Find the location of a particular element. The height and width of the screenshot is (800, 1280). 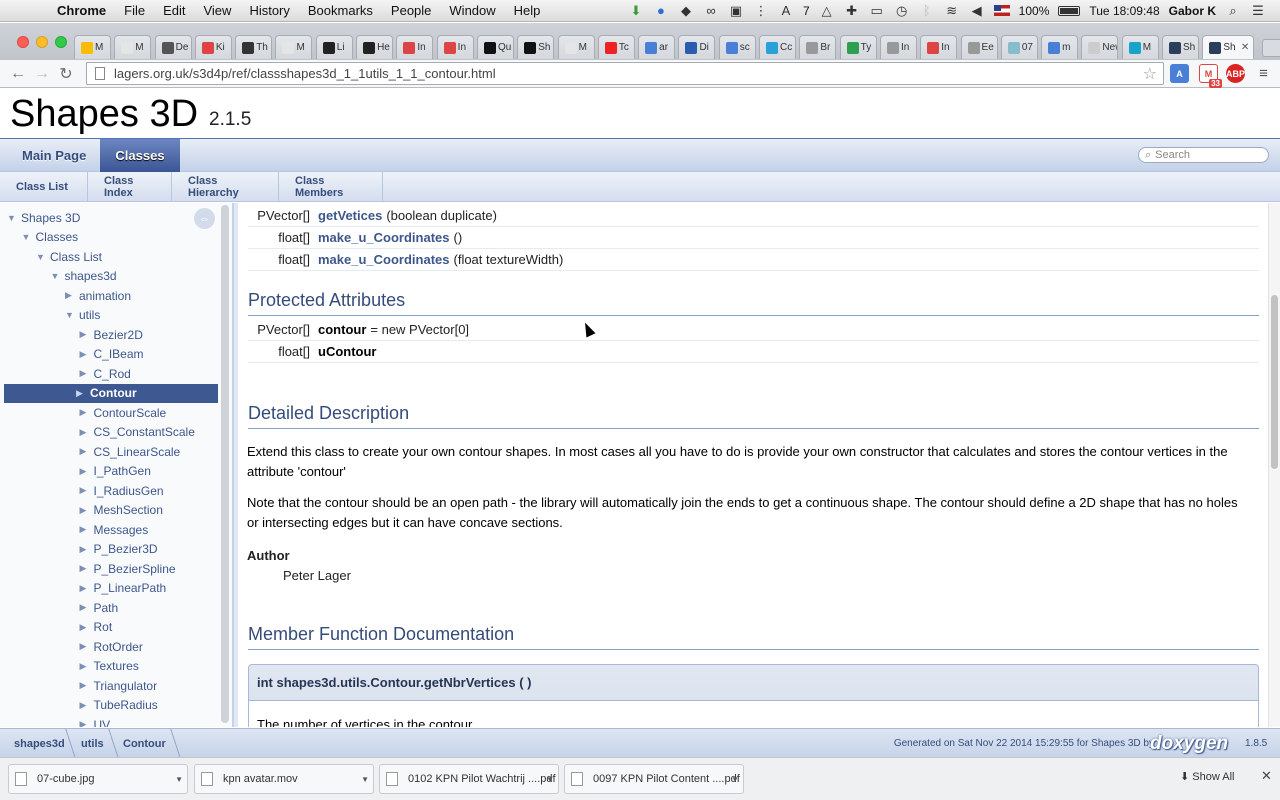

tab-class-hierarchy: Class Hierarchy is located at coordinates (225, 187).